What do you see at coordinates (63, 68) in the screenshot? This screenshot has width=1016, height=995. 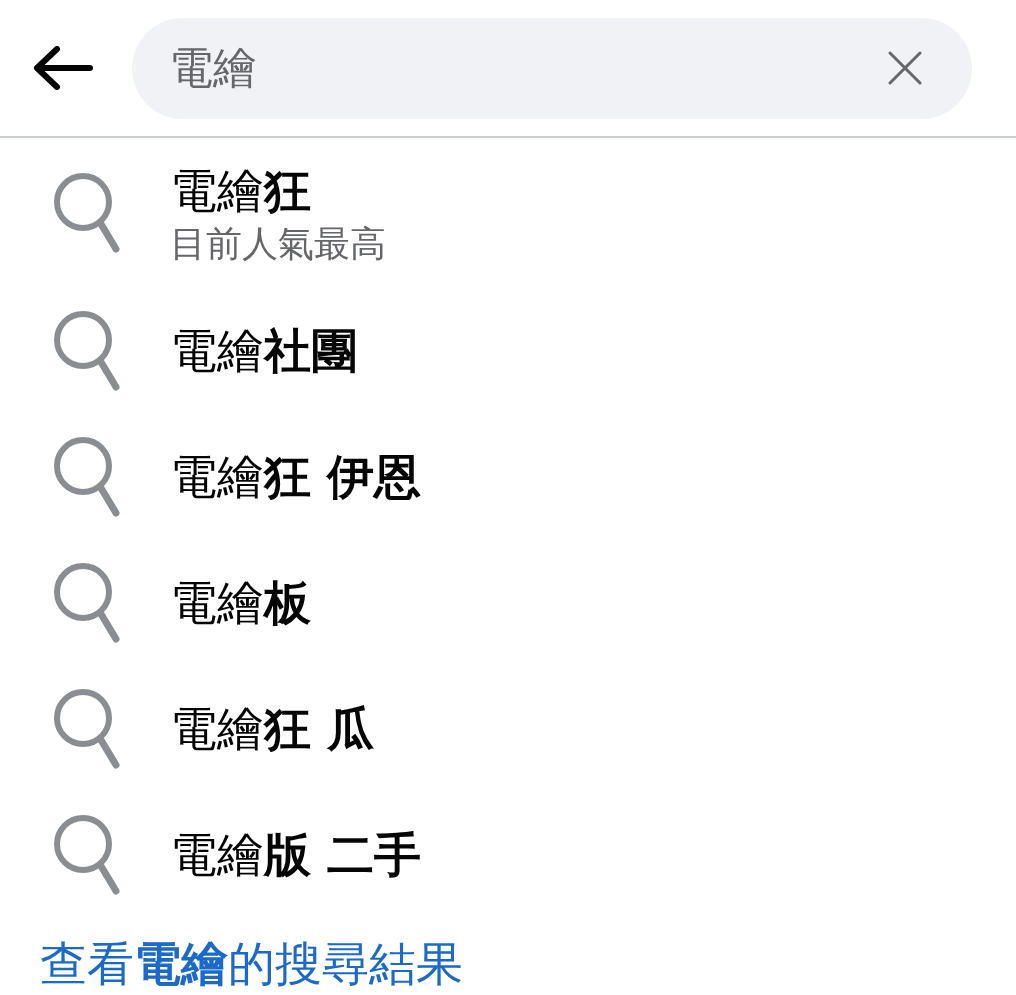 I see `back-arrow-icon` at bounding box center [63, 68].